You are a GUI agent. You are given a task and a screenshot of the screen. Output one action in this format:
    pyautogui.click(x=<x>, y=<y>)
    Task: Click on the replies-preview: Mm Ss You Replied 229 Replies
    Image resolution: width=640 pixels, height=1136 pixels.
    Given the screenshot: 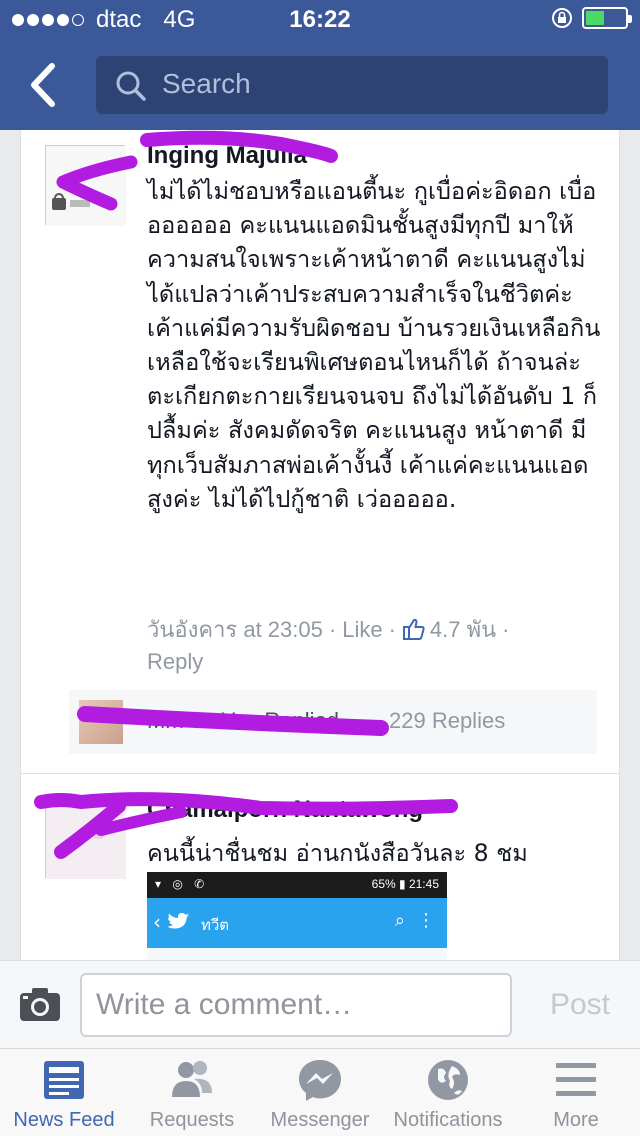 What is the action you would take?
    pyautogui.click(x=333, y=722)
    